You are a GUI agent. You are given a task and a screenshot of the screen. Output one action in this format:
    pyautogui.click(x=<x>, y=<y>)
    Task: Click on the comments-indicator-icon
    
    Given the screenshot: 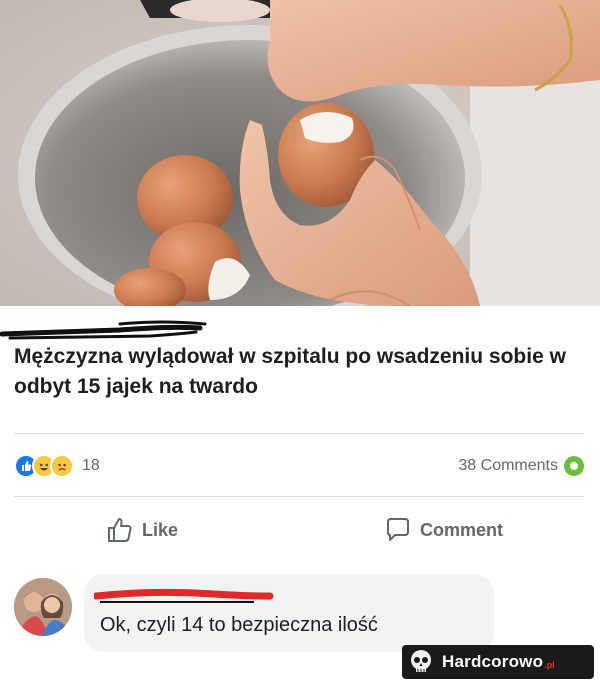 What is the action you would take?
    pyautogui.click(x=574, y=466)
    